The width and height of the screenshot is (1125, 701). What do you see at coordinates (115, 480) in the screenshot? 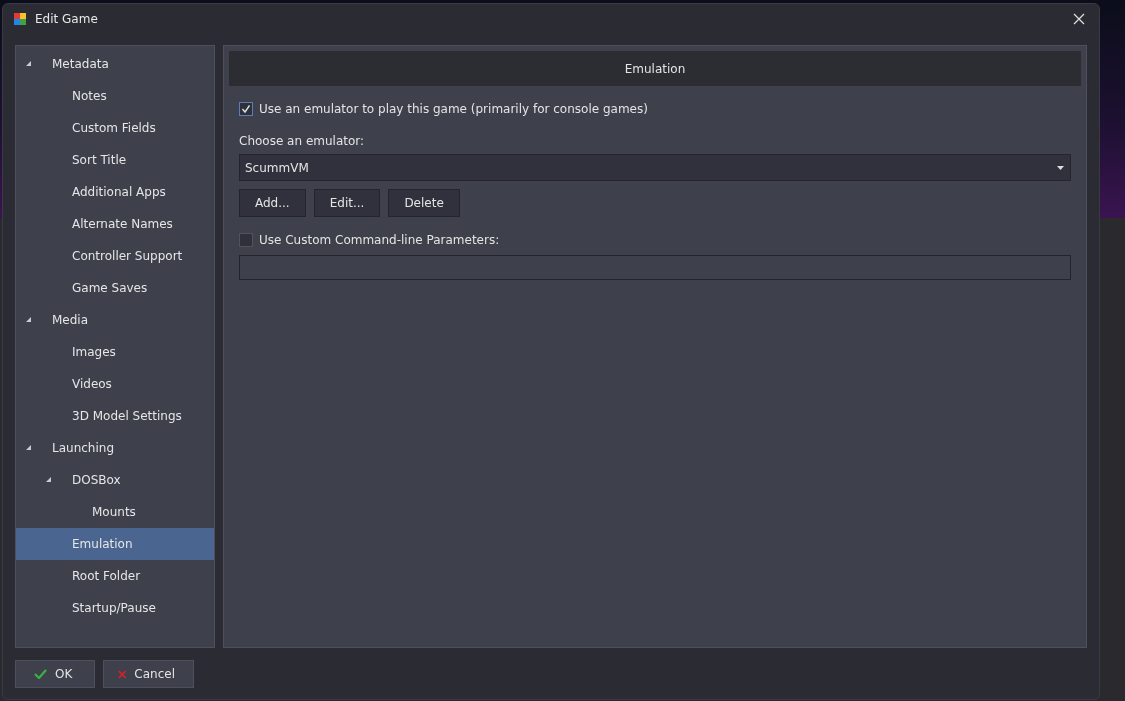
I see `tree-item: DOSBox` at bounding box center [115, 480].